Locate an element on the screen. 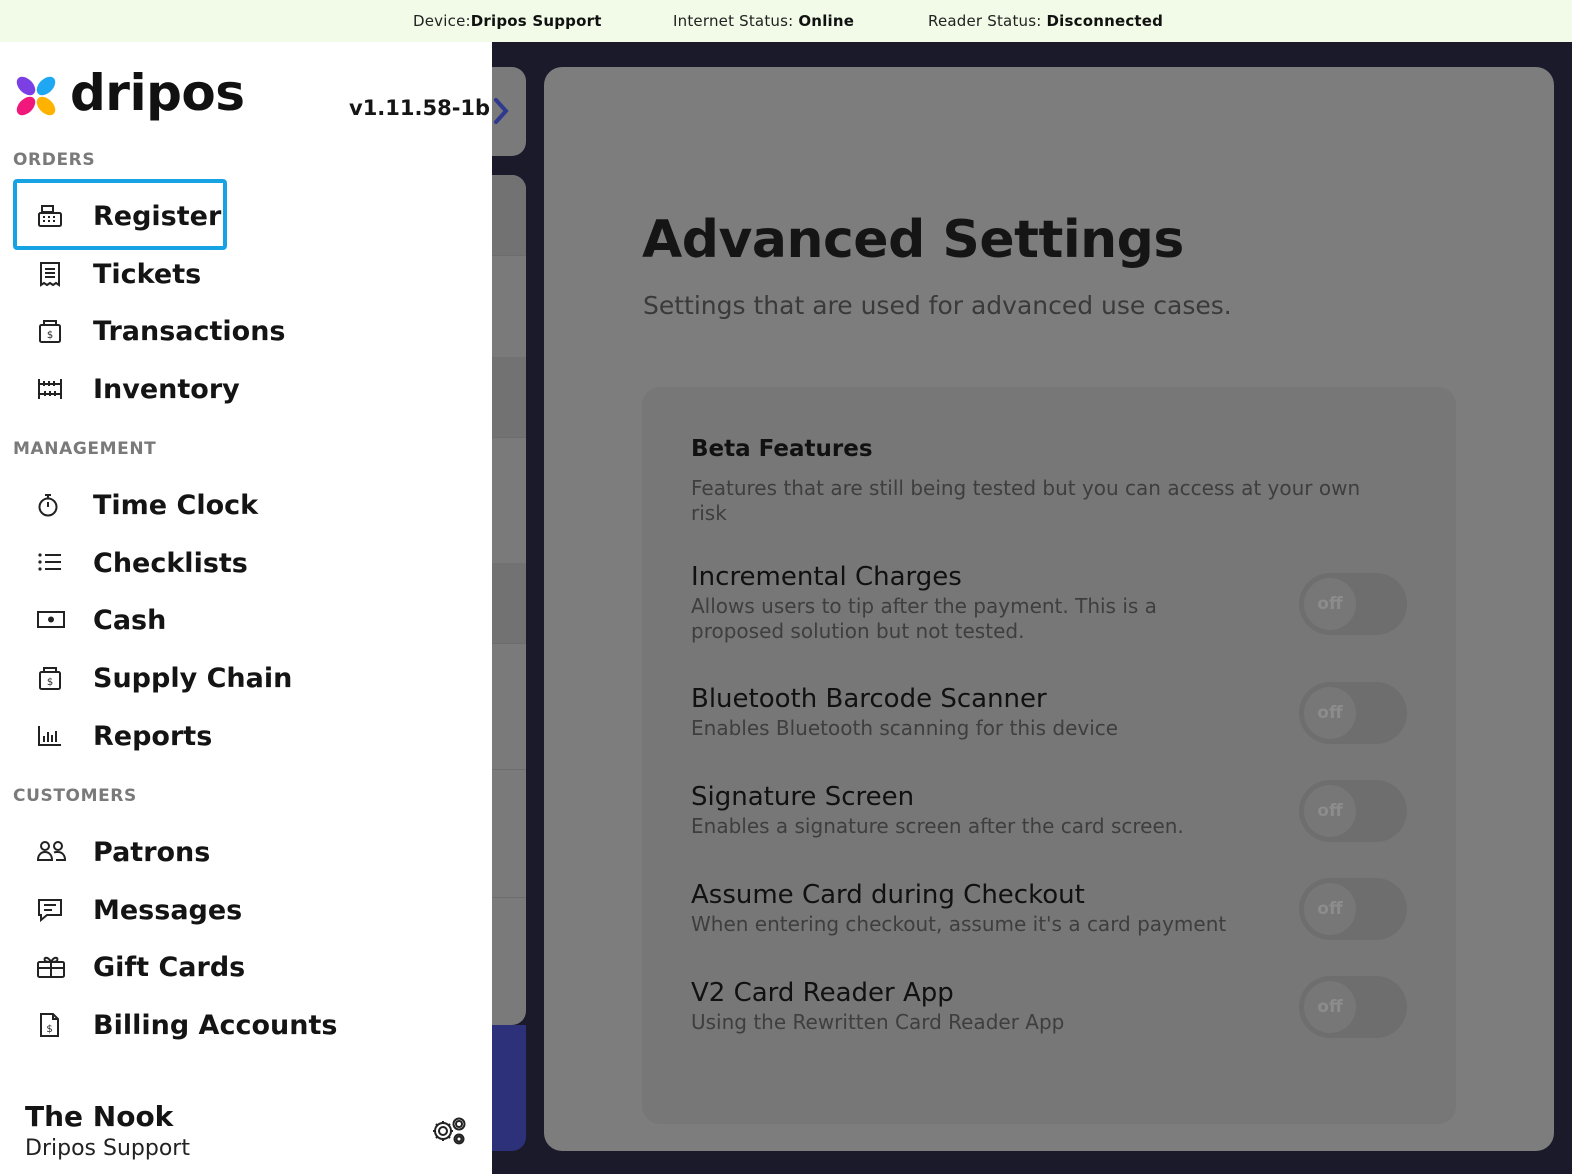 Image resolution: width=1572 pixels, height=1174 pixels. incremental-charges-toggle: off is located at coordinates (1353, 604).